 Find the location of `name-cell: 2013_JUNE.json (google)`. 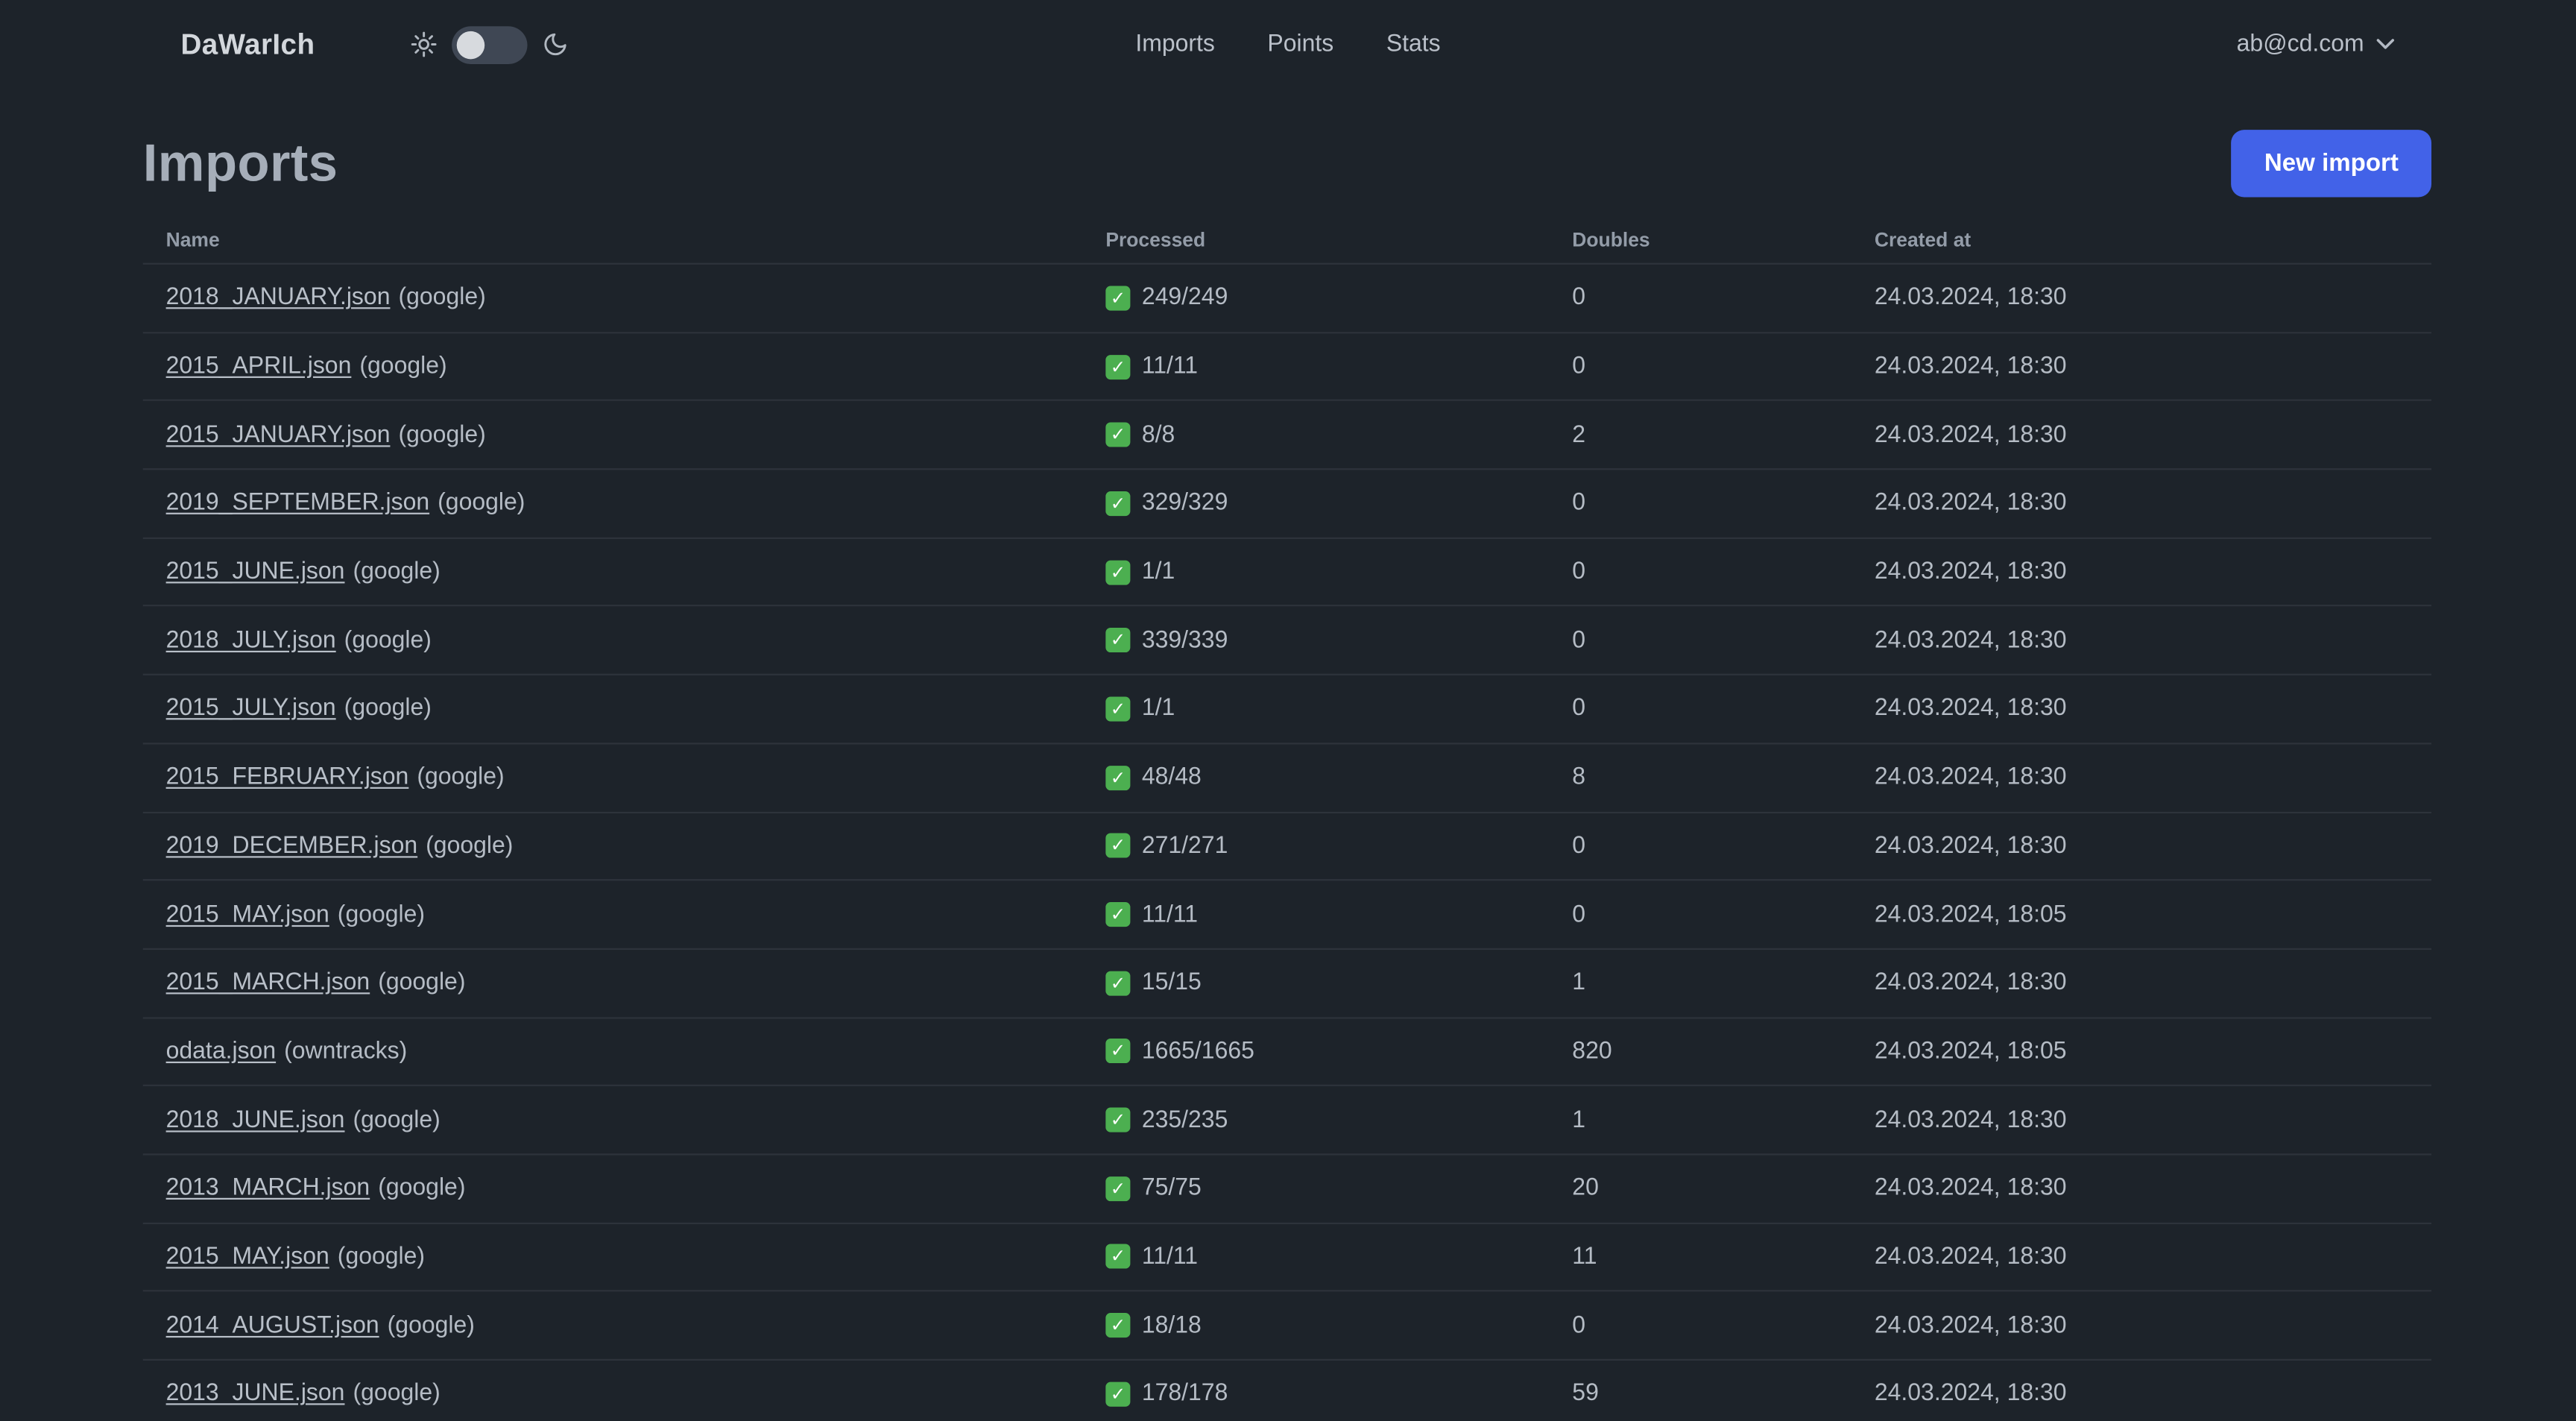

name-cell: 2013_JUNE.json (google) is located at coordinates (636, 1394).